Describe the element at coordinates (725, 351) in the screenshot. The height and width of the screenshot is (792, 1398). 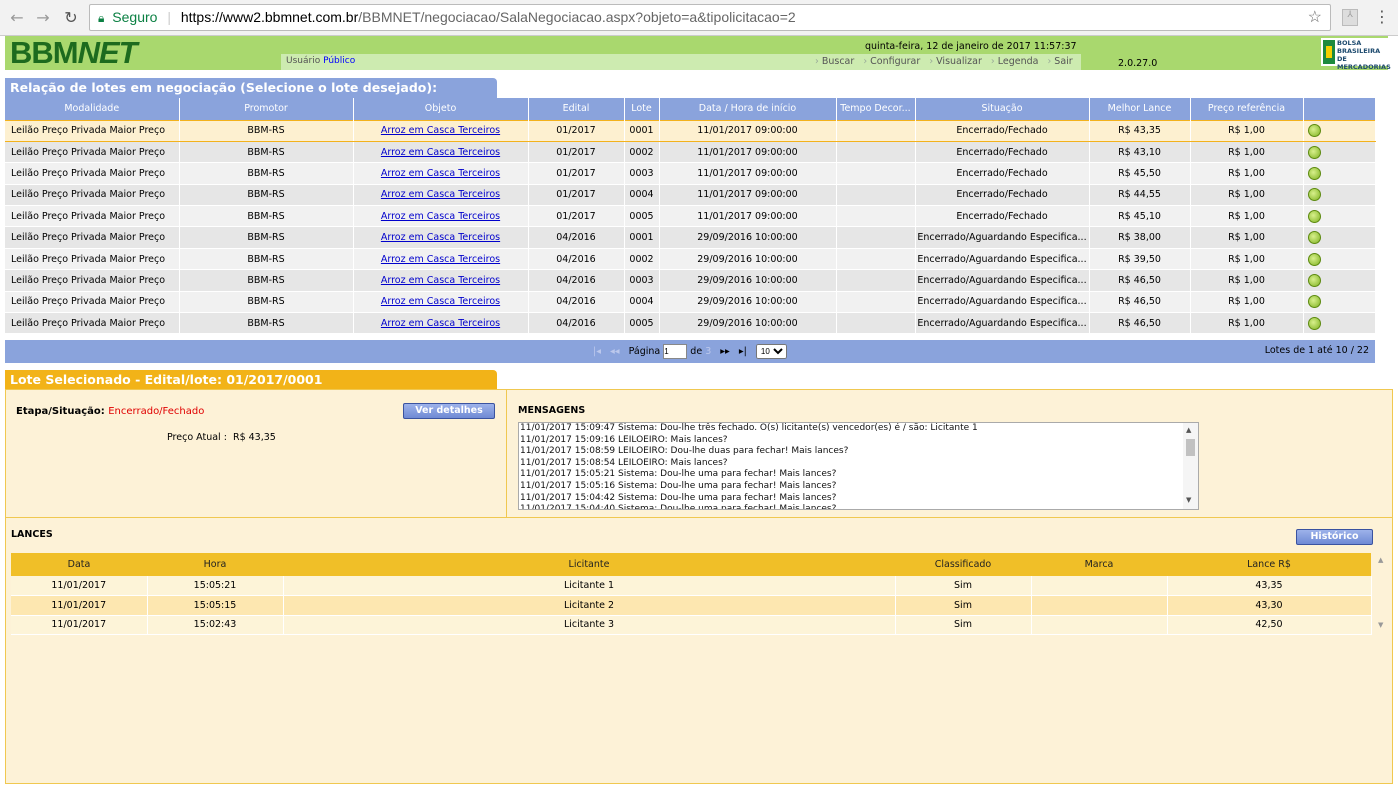
I see `next-page-icon: ▸▸` at that location.